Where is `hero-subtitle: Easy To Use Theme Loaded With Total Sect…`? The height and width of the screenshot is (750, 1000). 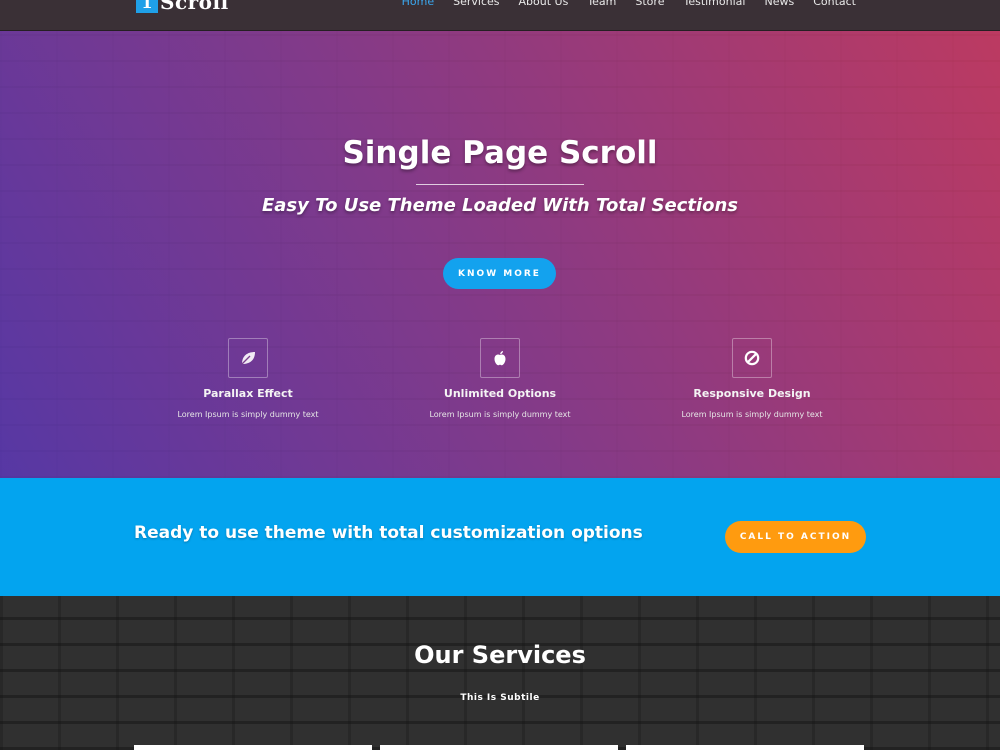 hero-subtitle: Easy To Use Theme Loaded With Total Sect… is located at coordinates (500, 205).